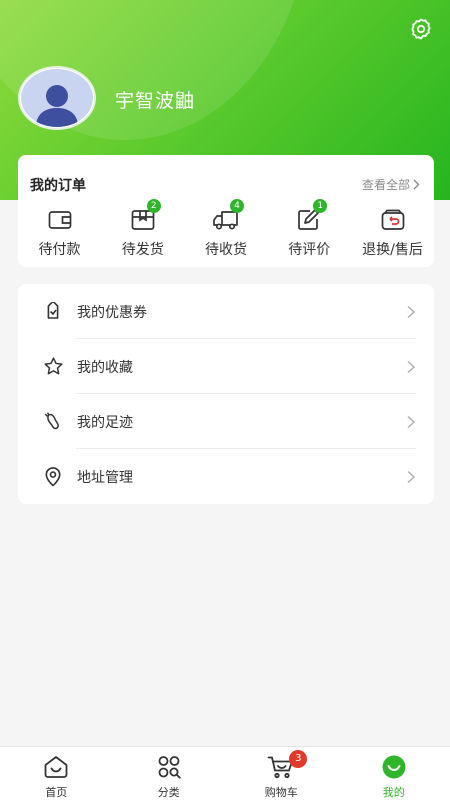  I want to click on order-status-pending-receipt: 4 待收货, so click(226, 229).